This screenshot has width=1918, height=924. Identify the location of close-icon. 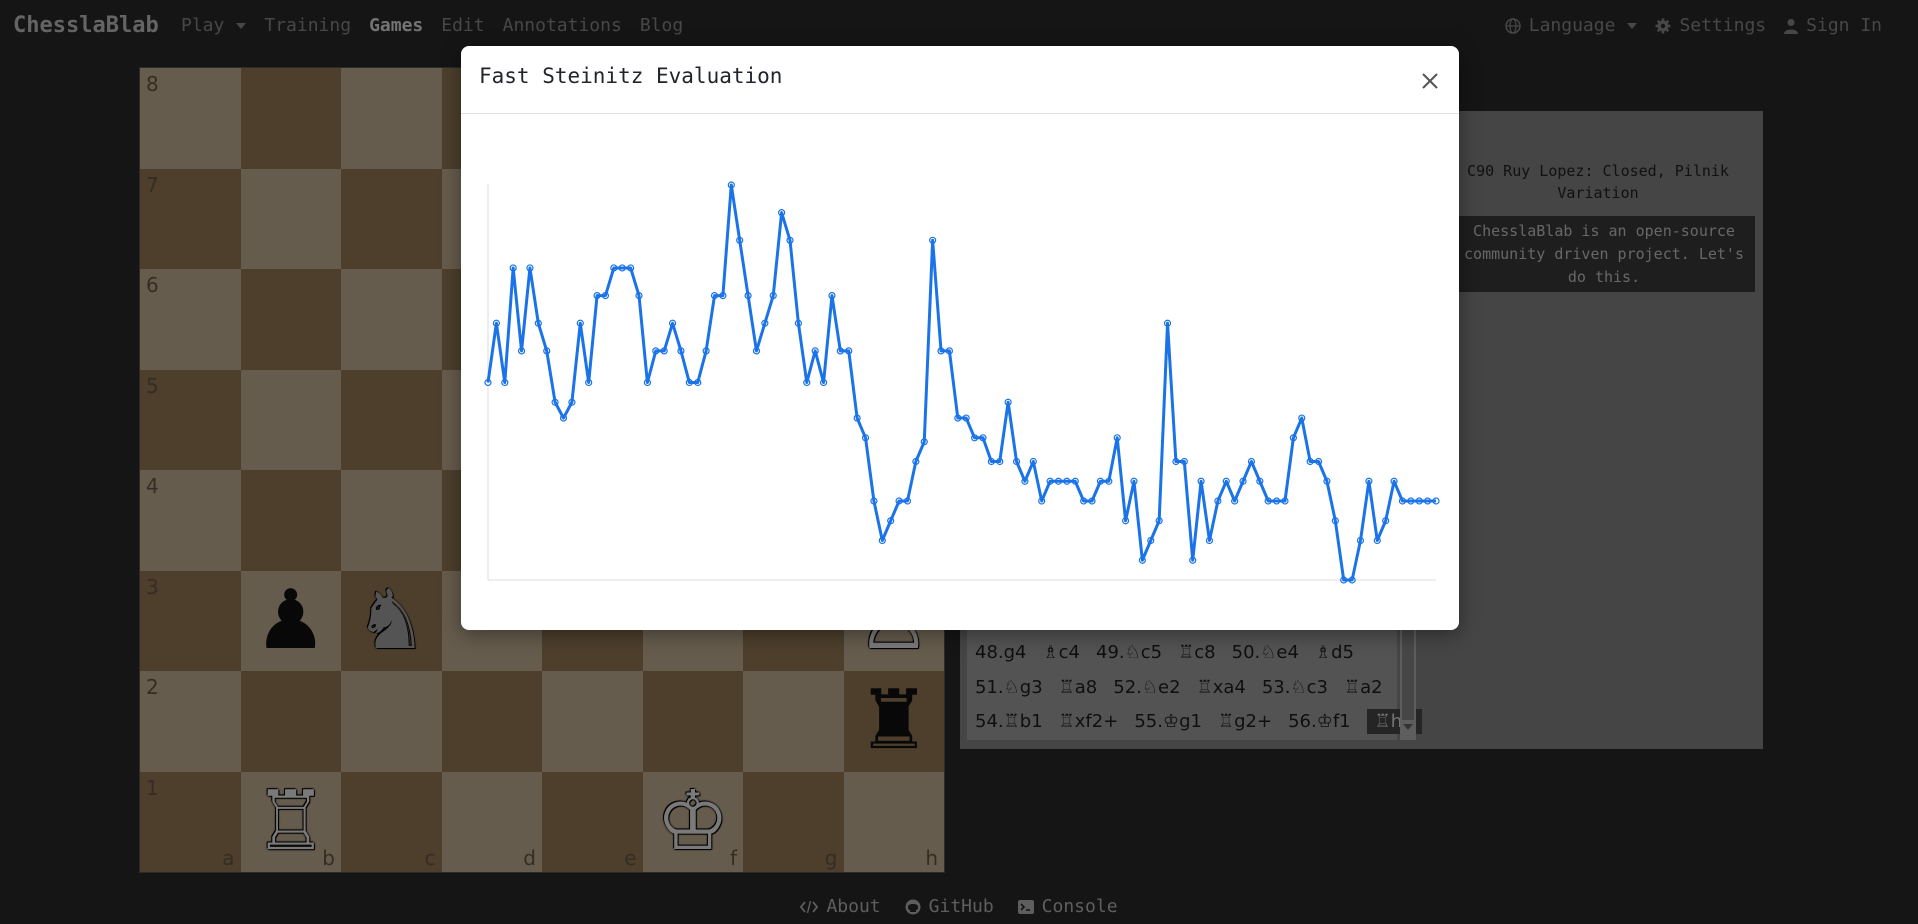
(1430, 81).